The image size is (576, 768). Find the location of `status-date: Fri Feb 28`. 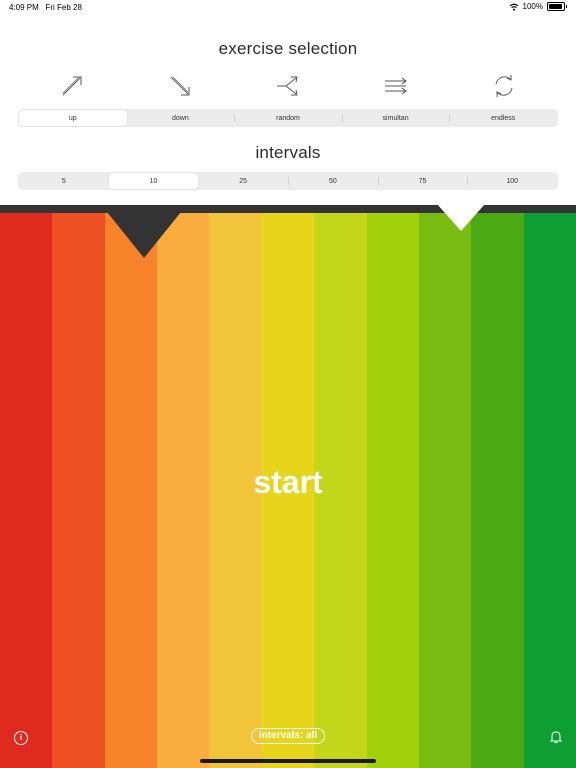

status-date: Fri Feb 28 is located at coordinates (63, 7).